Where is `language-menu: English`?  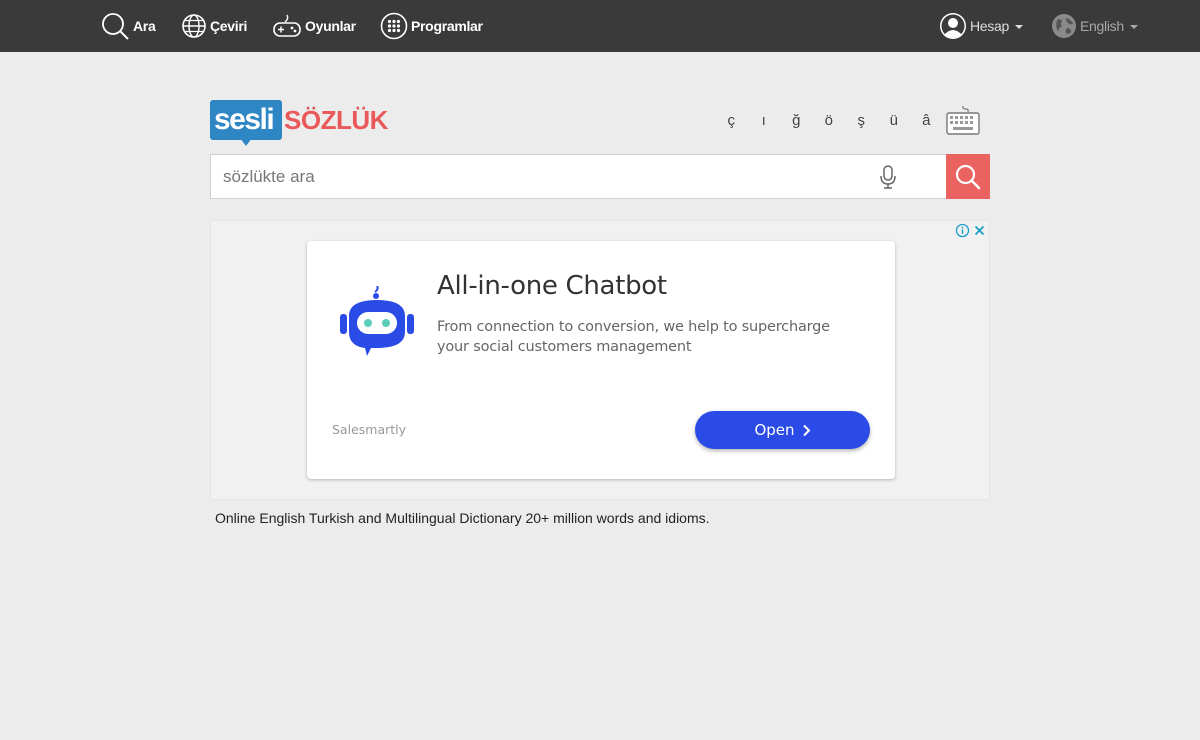 language-menu: English is located at coordinates (1094, 26).